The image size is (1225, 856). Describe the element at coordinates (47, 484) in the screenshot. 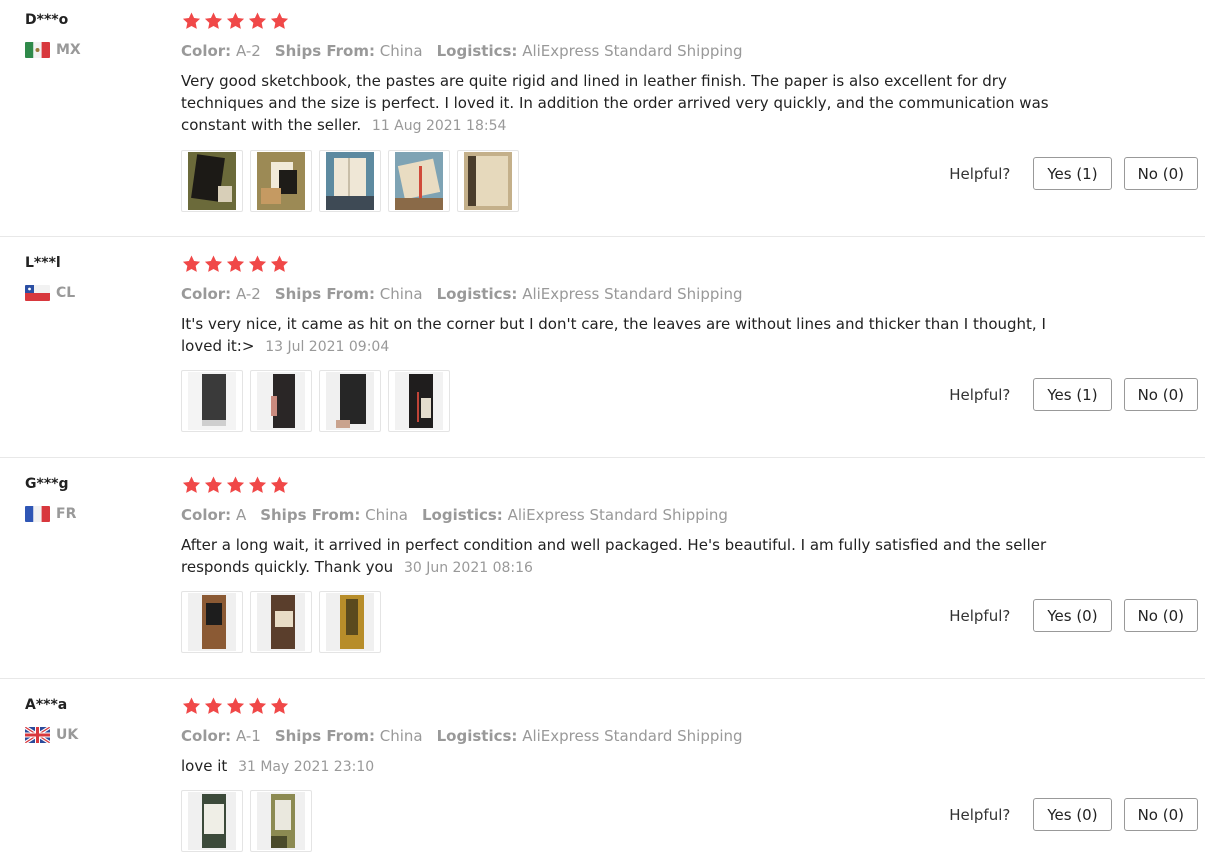

I see `reviewer-name: G***g` at that location.